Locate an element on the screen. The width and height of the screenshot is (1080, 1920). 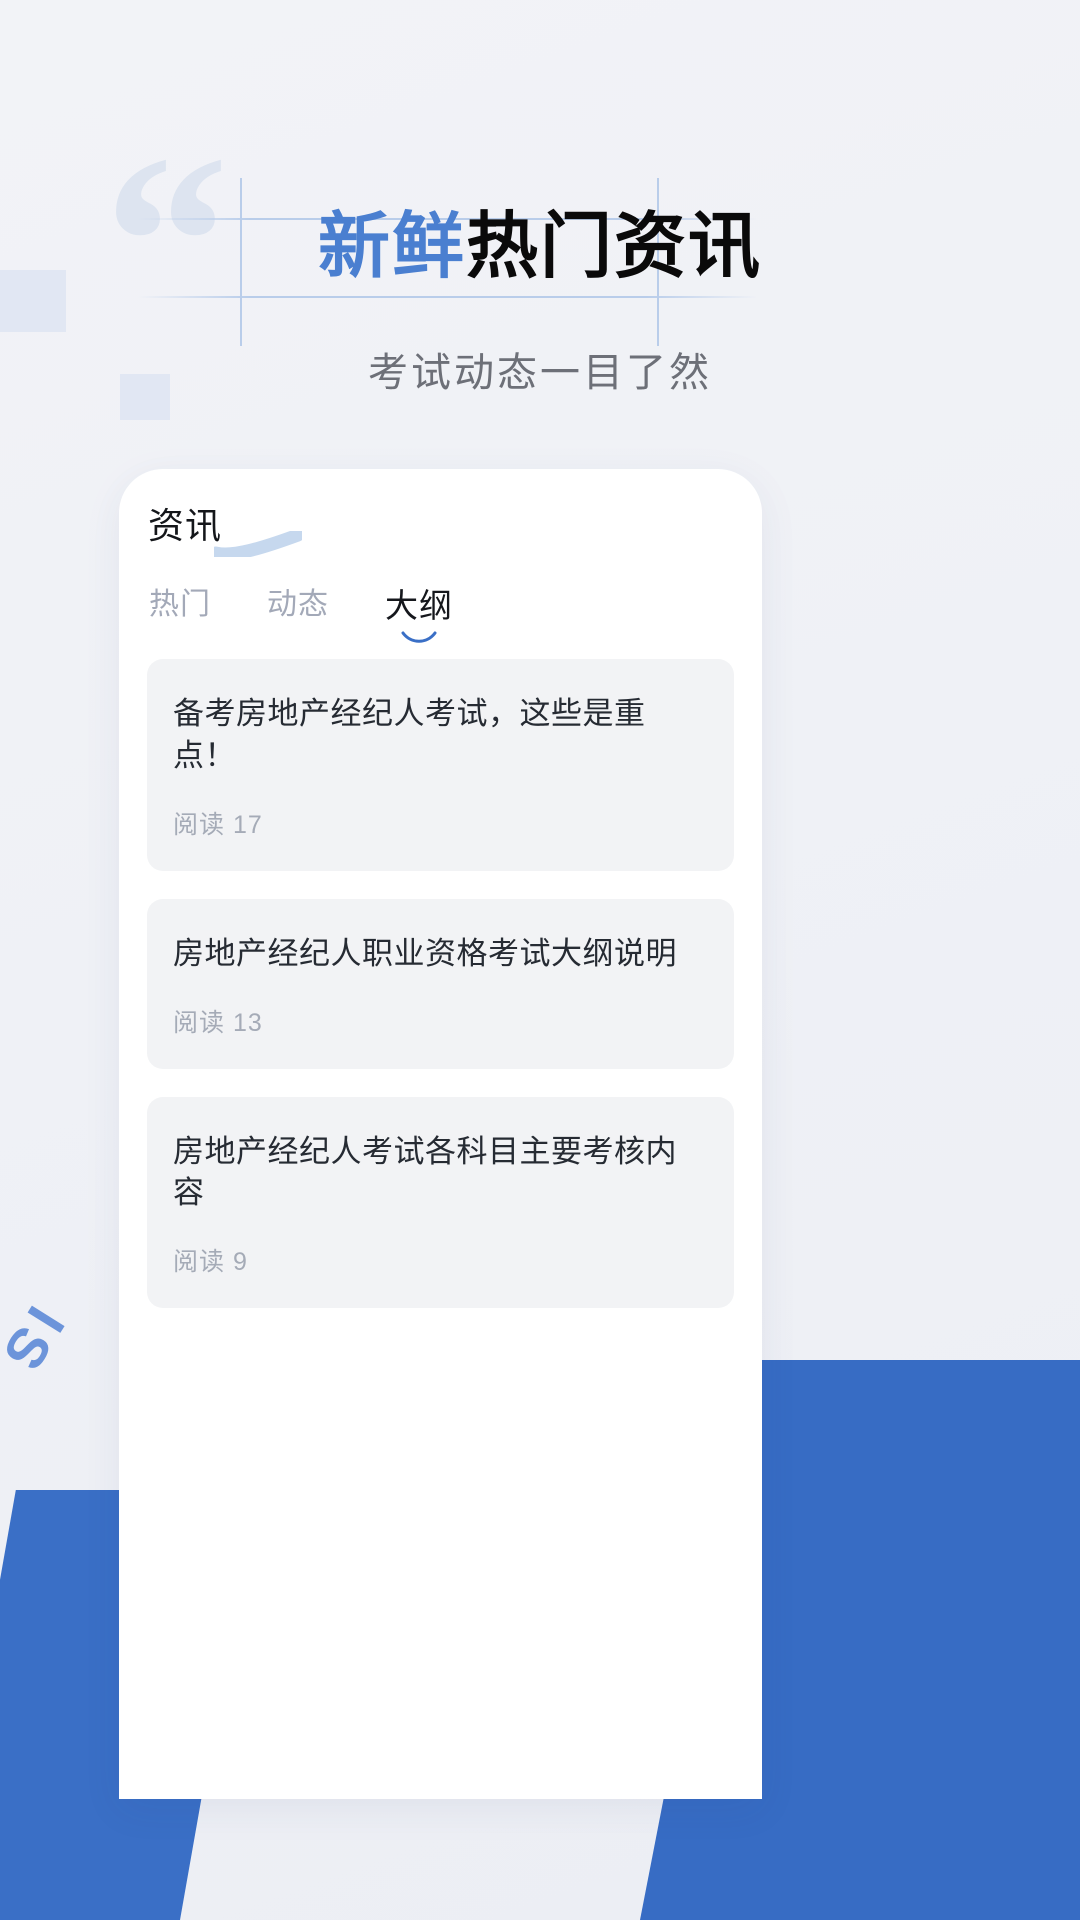
list-item: 备考房地产经纪人考试，这些是重点！ 阅读 17 is located at coordinates (440, 765).